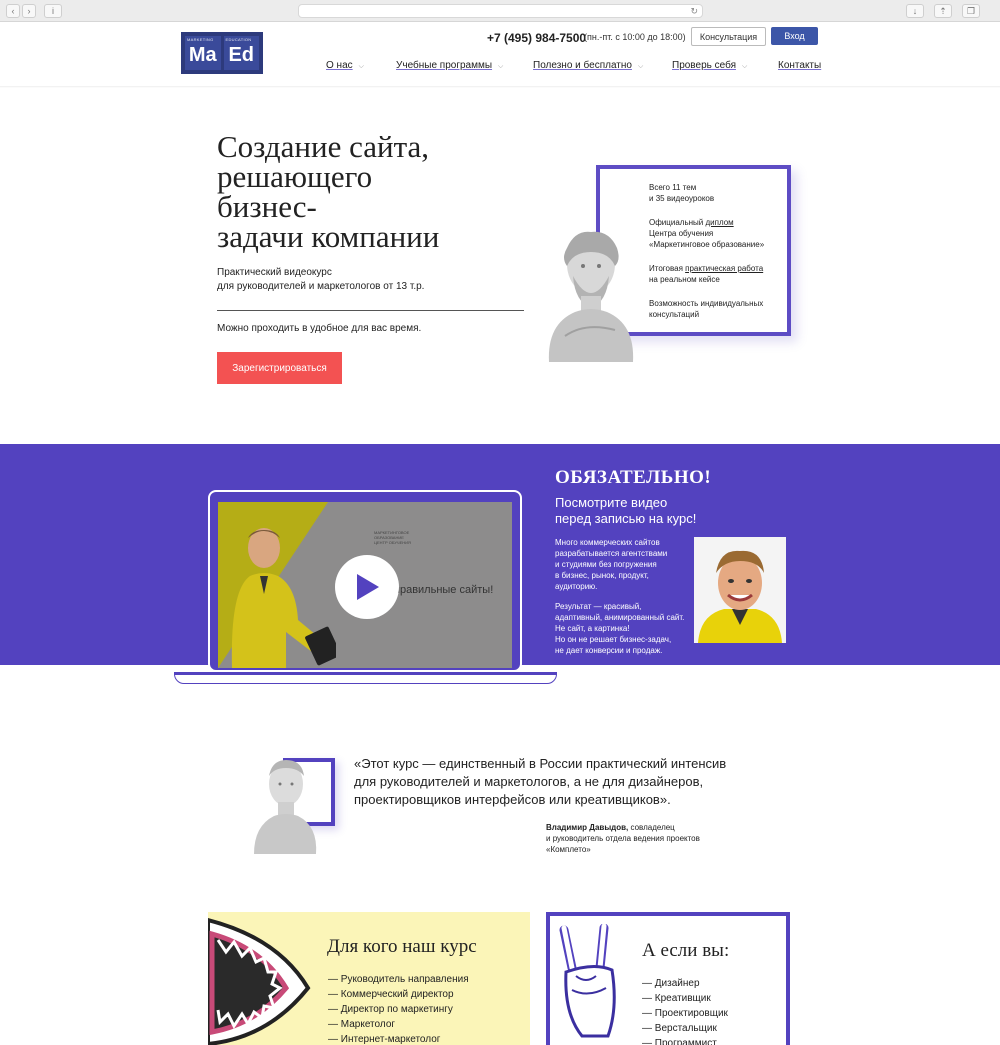 The image size is (1000, 1045). Describe the element at coordinates (285, 807) in the screenshot. I see `caesar-bust-image` at that location.